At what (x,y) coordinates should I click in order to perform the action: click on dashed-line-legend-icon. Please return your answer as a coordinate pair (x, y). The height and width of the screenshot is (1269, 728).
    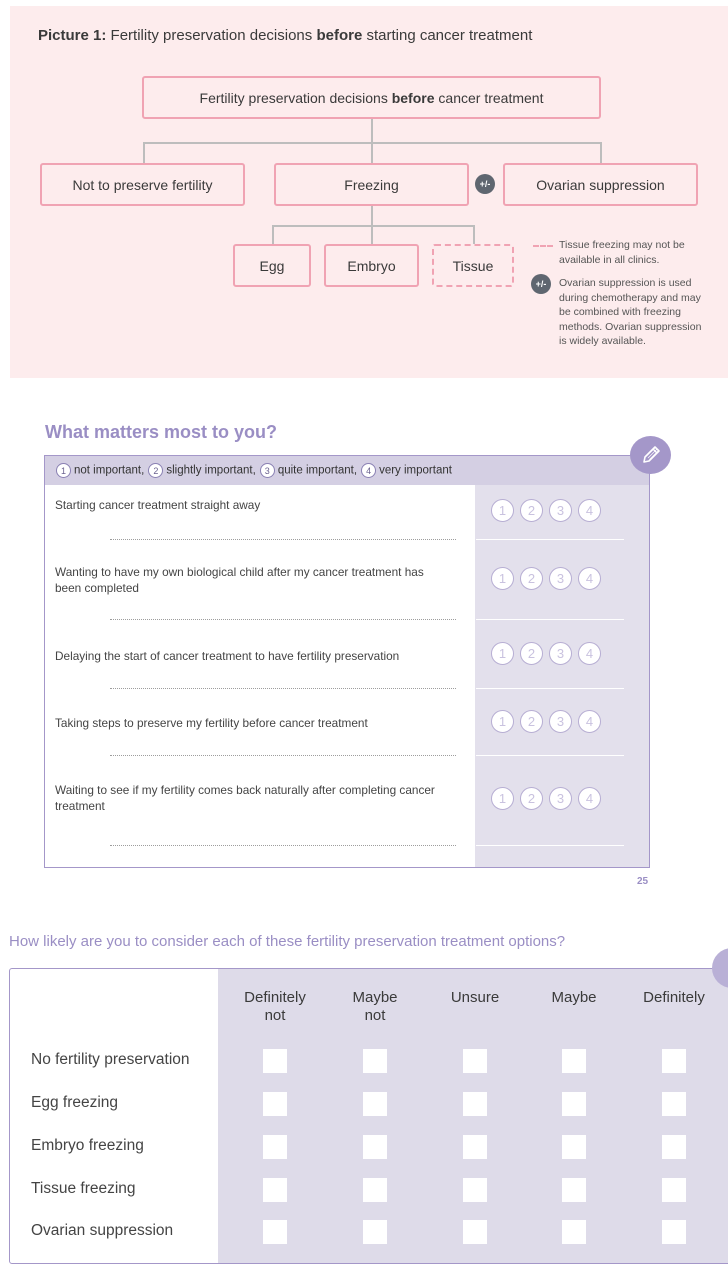
    Looking at the image, I should click on (543, 246).